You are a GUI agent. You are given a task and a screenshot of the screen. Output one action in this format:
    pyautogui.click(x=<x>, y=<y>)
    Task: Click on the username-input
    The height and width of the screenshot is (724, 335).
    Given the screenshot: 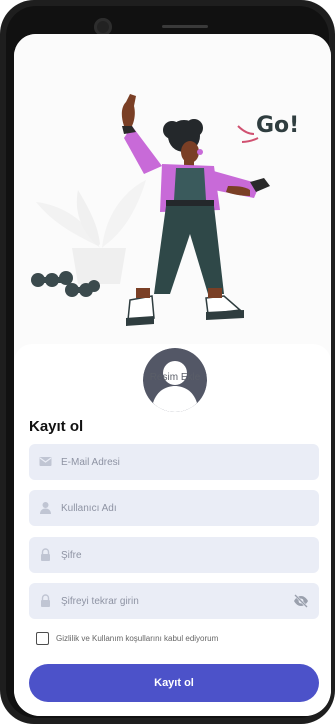 What is the action you would take?
    pyautogui.click(x=176, y=508)
    